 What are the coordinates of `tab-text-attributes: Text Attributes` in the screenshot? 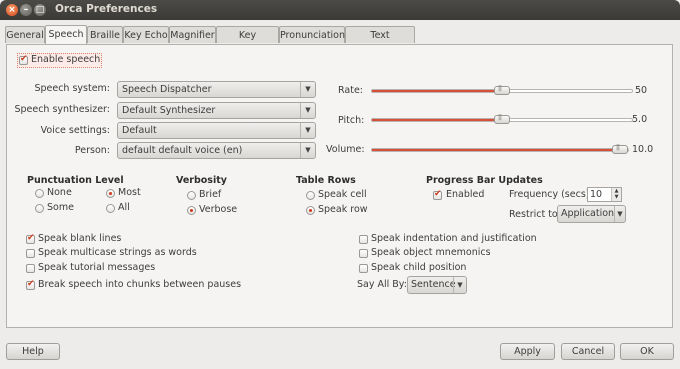 It's located at (380, 42).